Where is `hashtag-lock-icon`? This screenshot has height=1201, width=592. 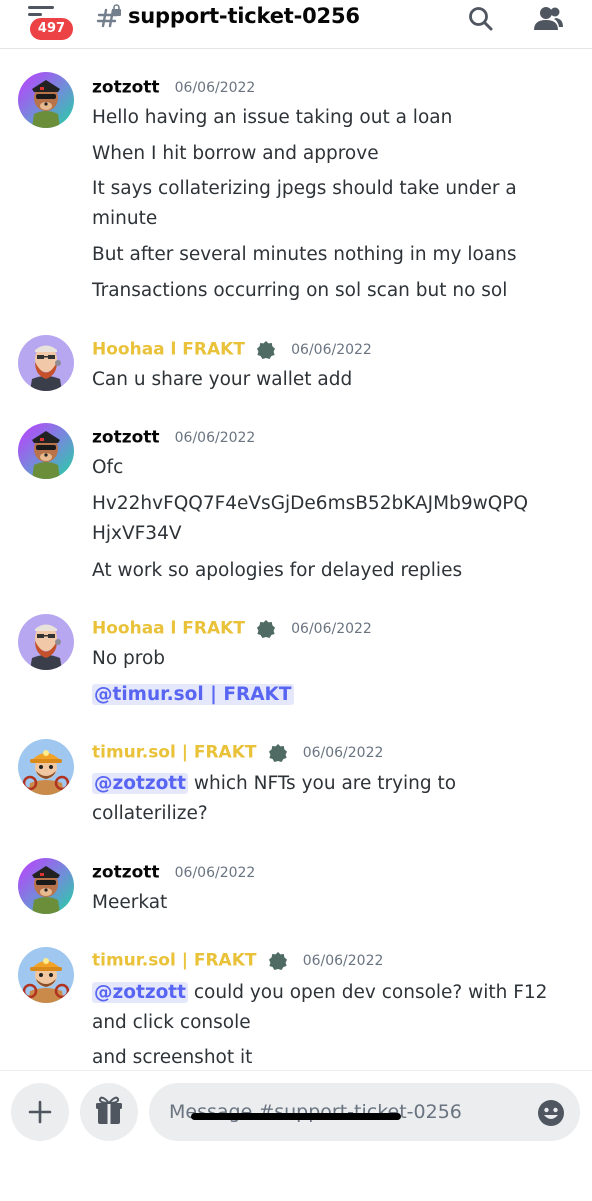
hashtag-lock-icon is located at coordinates (109, 20).